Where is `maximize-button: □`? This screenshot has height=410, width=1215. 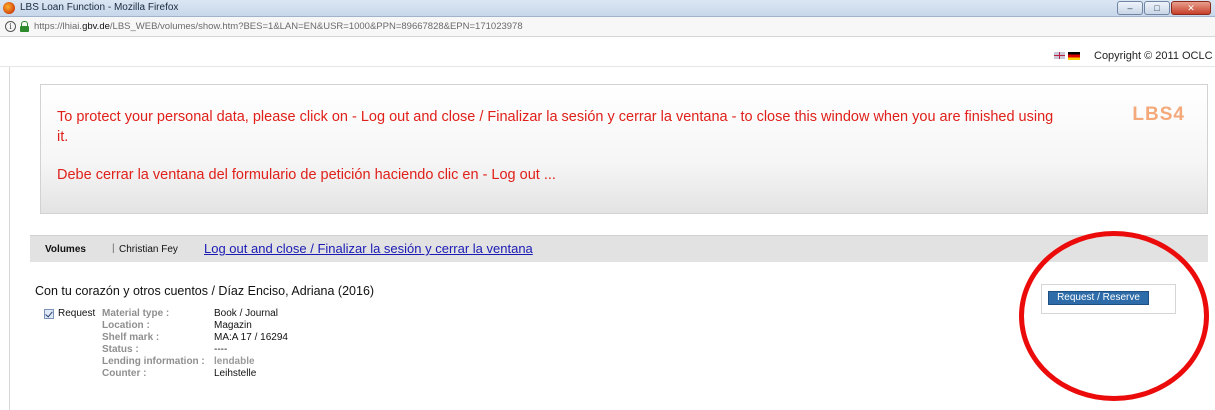 maximize-button: □ is located at coordinates (1157, 8).